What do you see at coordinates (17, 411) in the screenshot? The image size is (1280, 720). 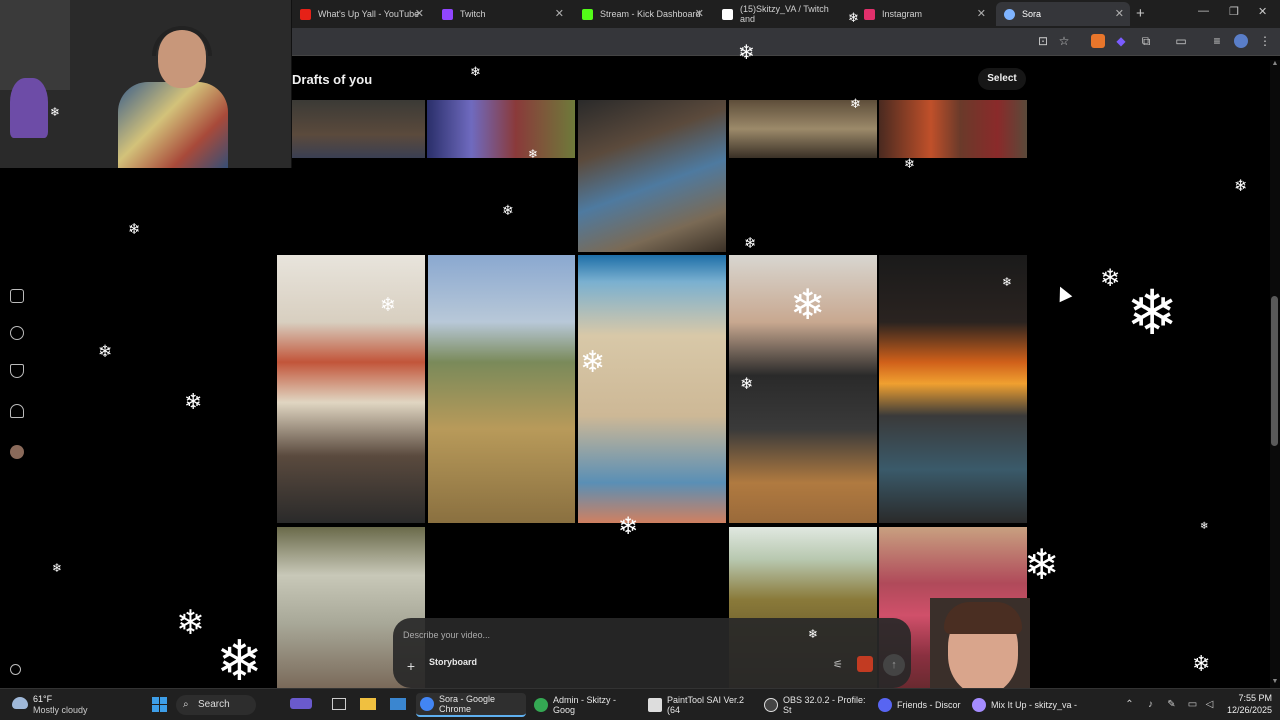 I see `sidebar-notifications-icon` at bounding box center [17, 411].